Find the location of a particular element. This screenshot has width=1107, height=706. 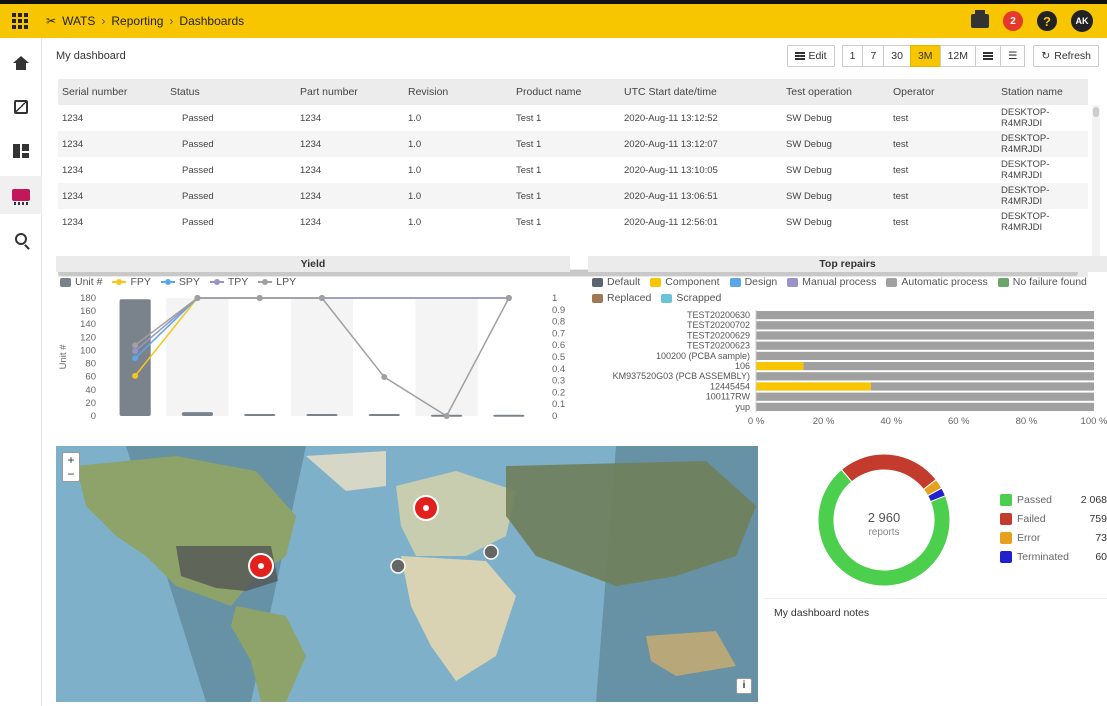

legend-item: Component is located at coordinates (685, 282).